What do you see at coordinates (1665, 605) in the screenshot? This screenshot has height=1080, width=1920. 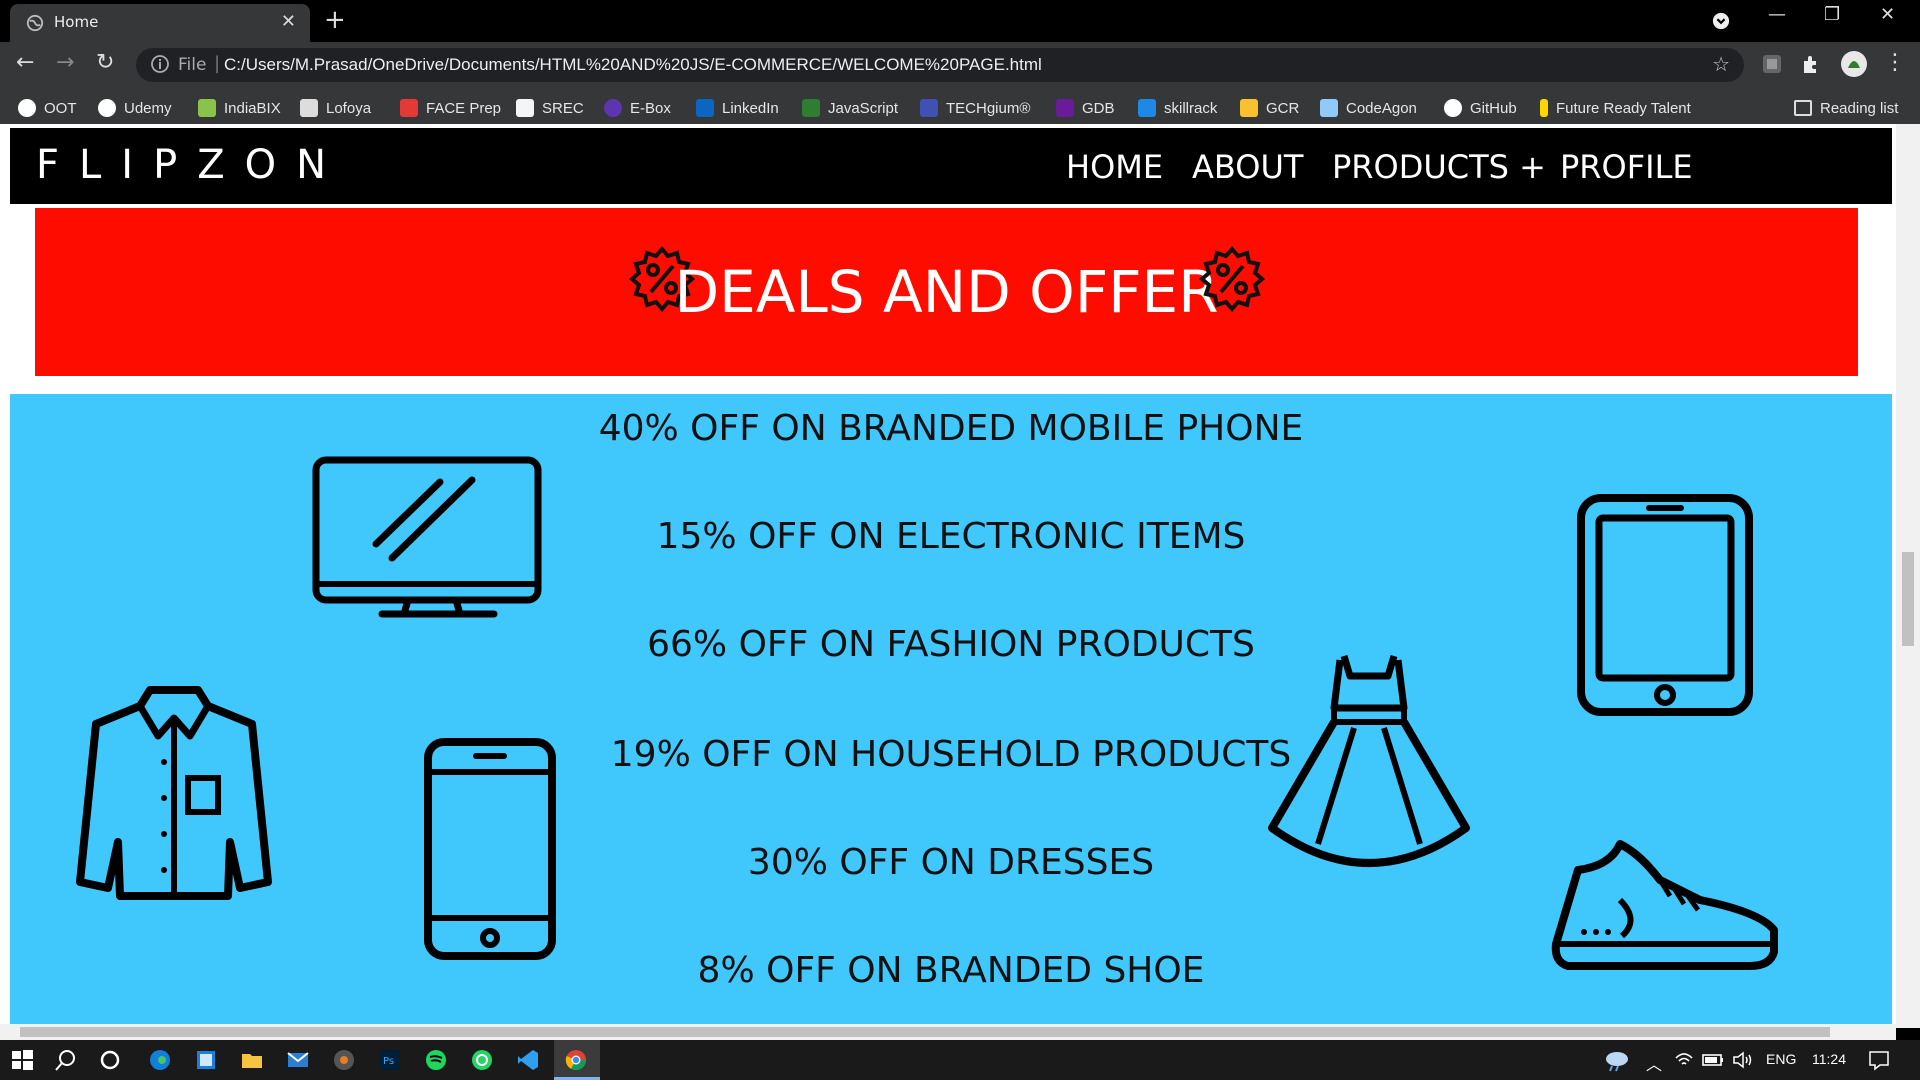 I see `tablet-icon` at bounding box center [1665, 605].